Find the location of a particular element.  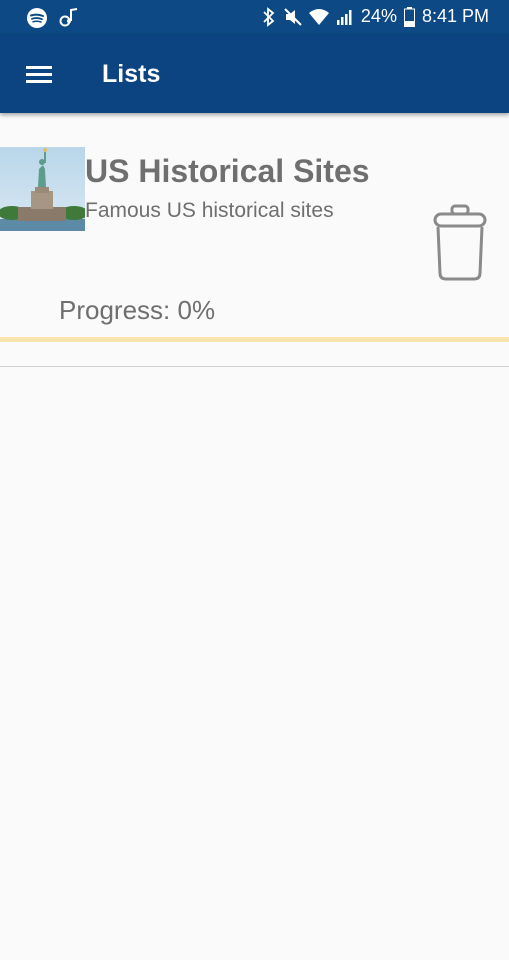

menu-button is located at coordinates (39, 74).